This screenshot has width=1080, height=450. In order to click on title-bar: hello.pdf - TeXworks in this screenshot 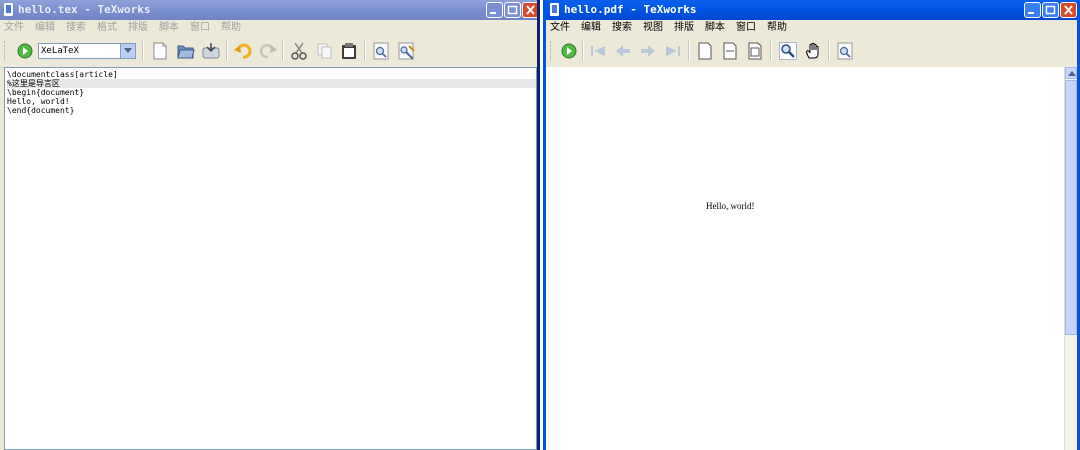, I will do `click(811, 10)`.